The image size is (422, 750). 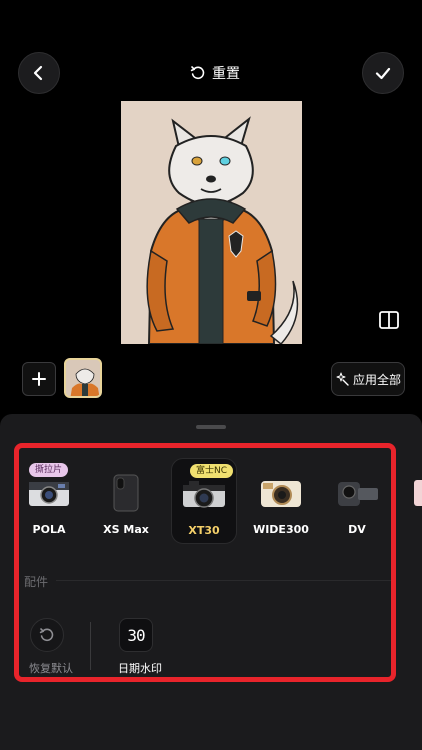 I want to click on apply-all-label: 应用全部, so click(x=376, y=379).